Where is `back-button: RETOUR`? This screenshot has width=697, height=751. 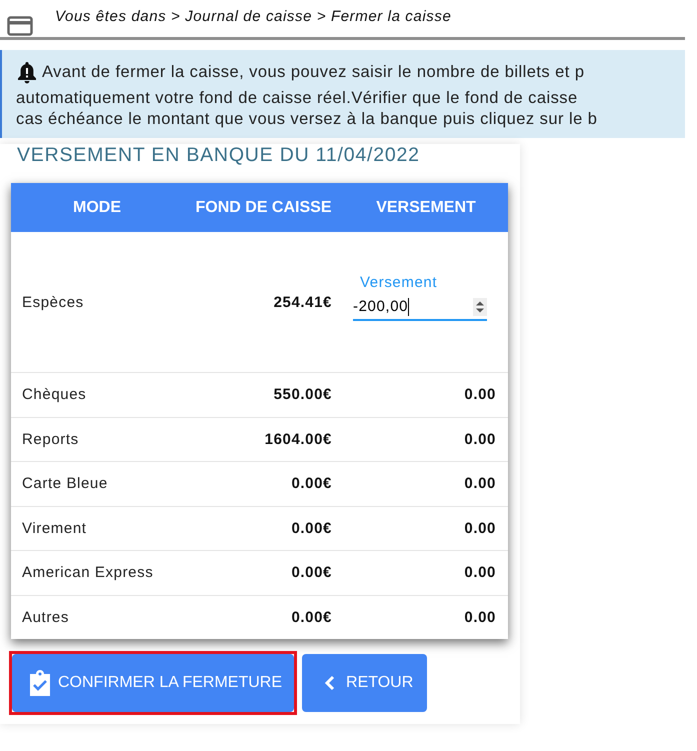 back-button: RETOUR is located at coordinates (365, 683).